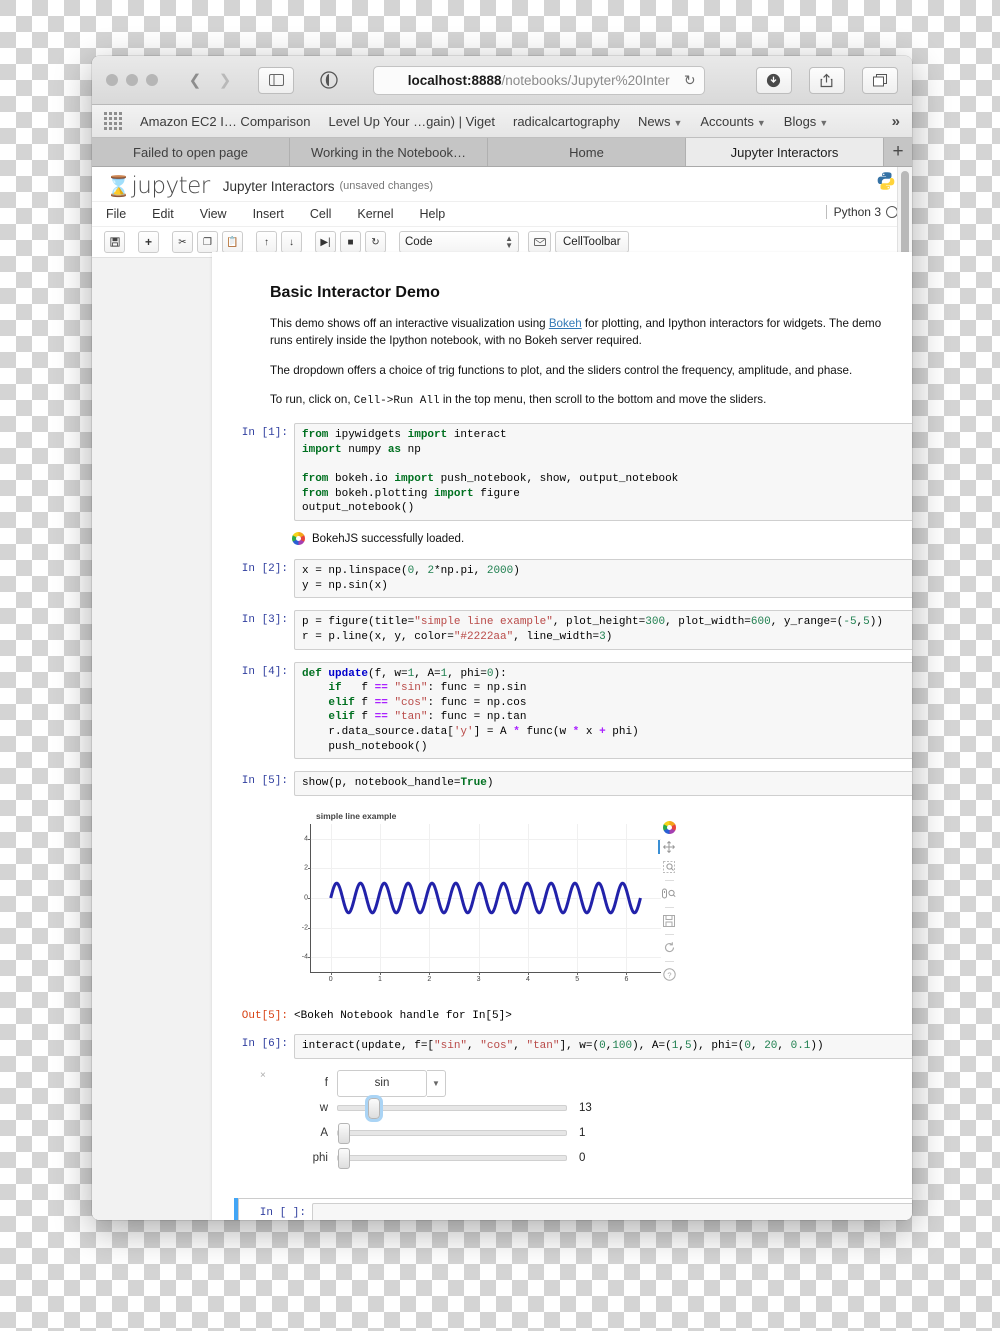 The image size is (1000, 1331). I want to click on toolbar-group-insert: +, so click(150, 242).